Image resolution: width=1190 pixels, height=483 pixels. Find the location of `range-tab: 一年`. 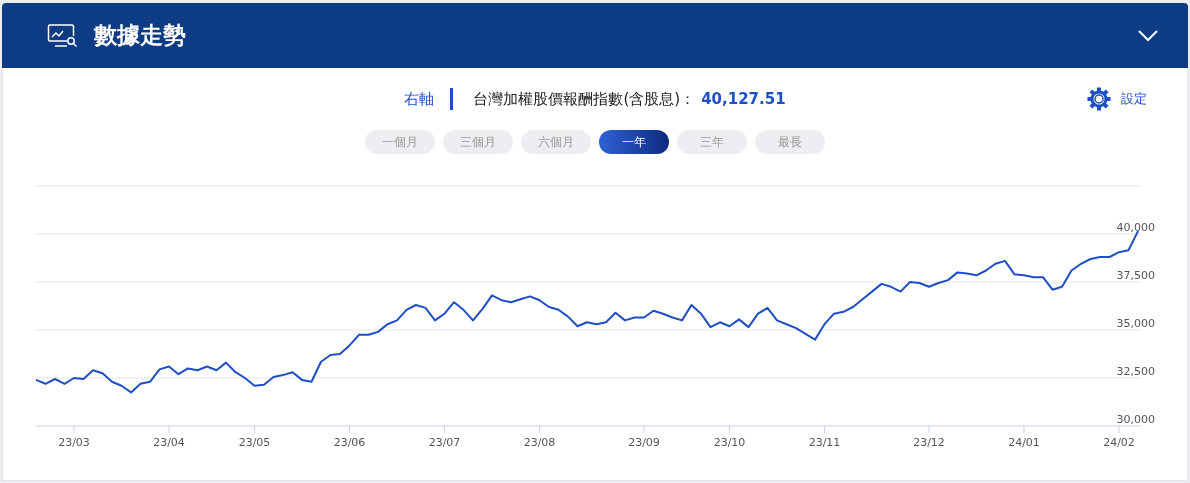

range-tab: 一年 is located at coordinates (634, 142).